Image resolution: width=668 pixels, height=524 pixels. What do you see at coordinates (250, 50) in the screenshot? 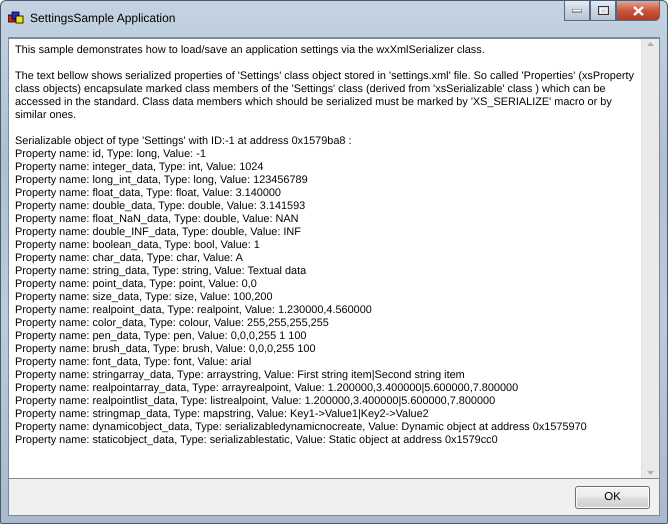
I see `intro-text: This sample demonstrates how to load/save an application settings via the wxXmlSerializer class.` at bounding box center [250, 50].